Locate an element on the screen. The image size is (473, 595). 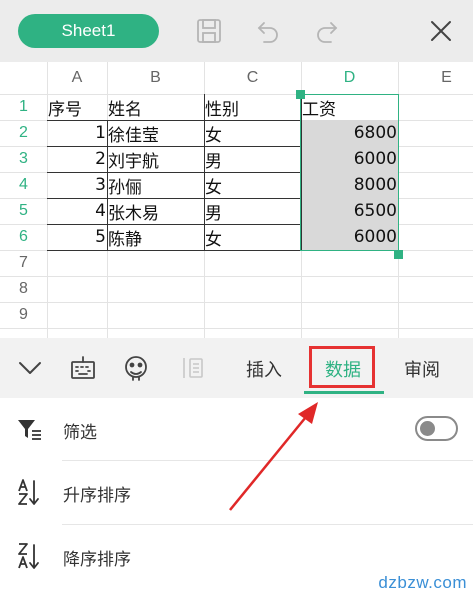
row-header: 6 is located at coordinates (23, 237).